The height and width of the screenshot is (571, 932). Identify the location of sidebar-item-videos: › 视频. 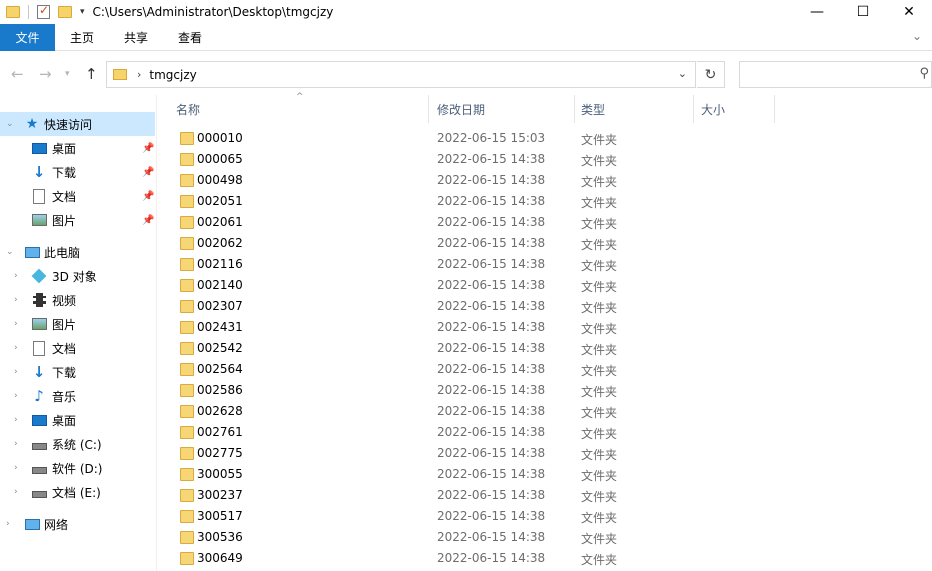
(77, 300).